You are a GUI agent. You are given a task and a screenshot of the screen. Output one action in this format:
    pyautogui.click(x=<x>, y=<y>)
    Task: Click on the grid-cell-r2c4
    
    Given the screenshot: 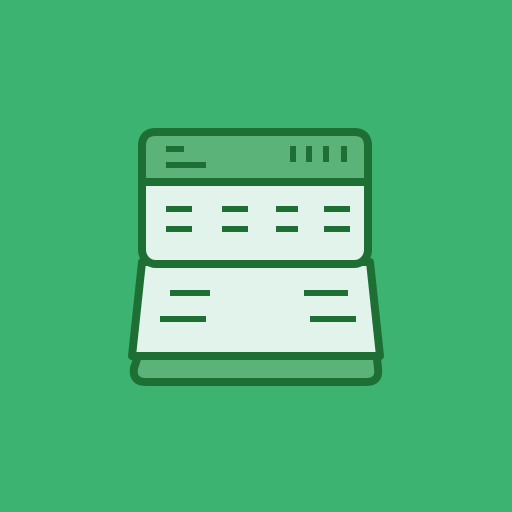 What is the action you would take?
    pyautogui.click(x=337, y=229)
    